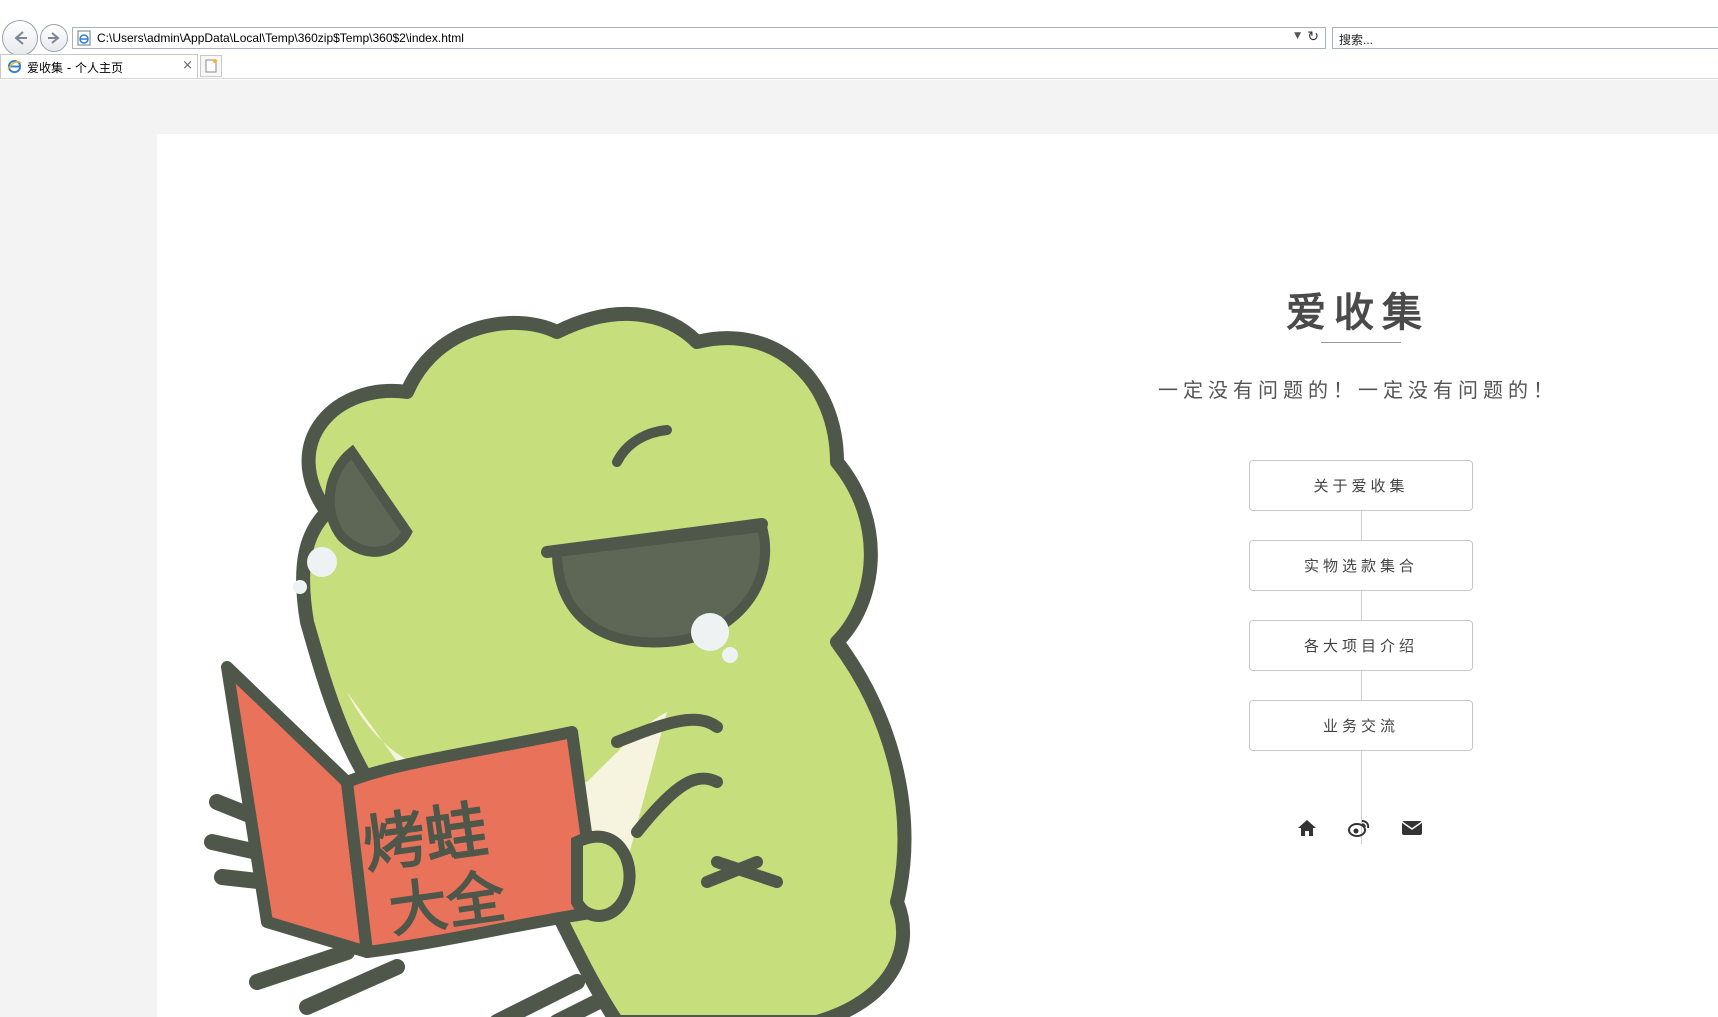 The image size is (1718, 1017). Describe the element at coordinates (1361, 565) in the screenshot. I see `menu-products-button: 实物选款集合` at that location.